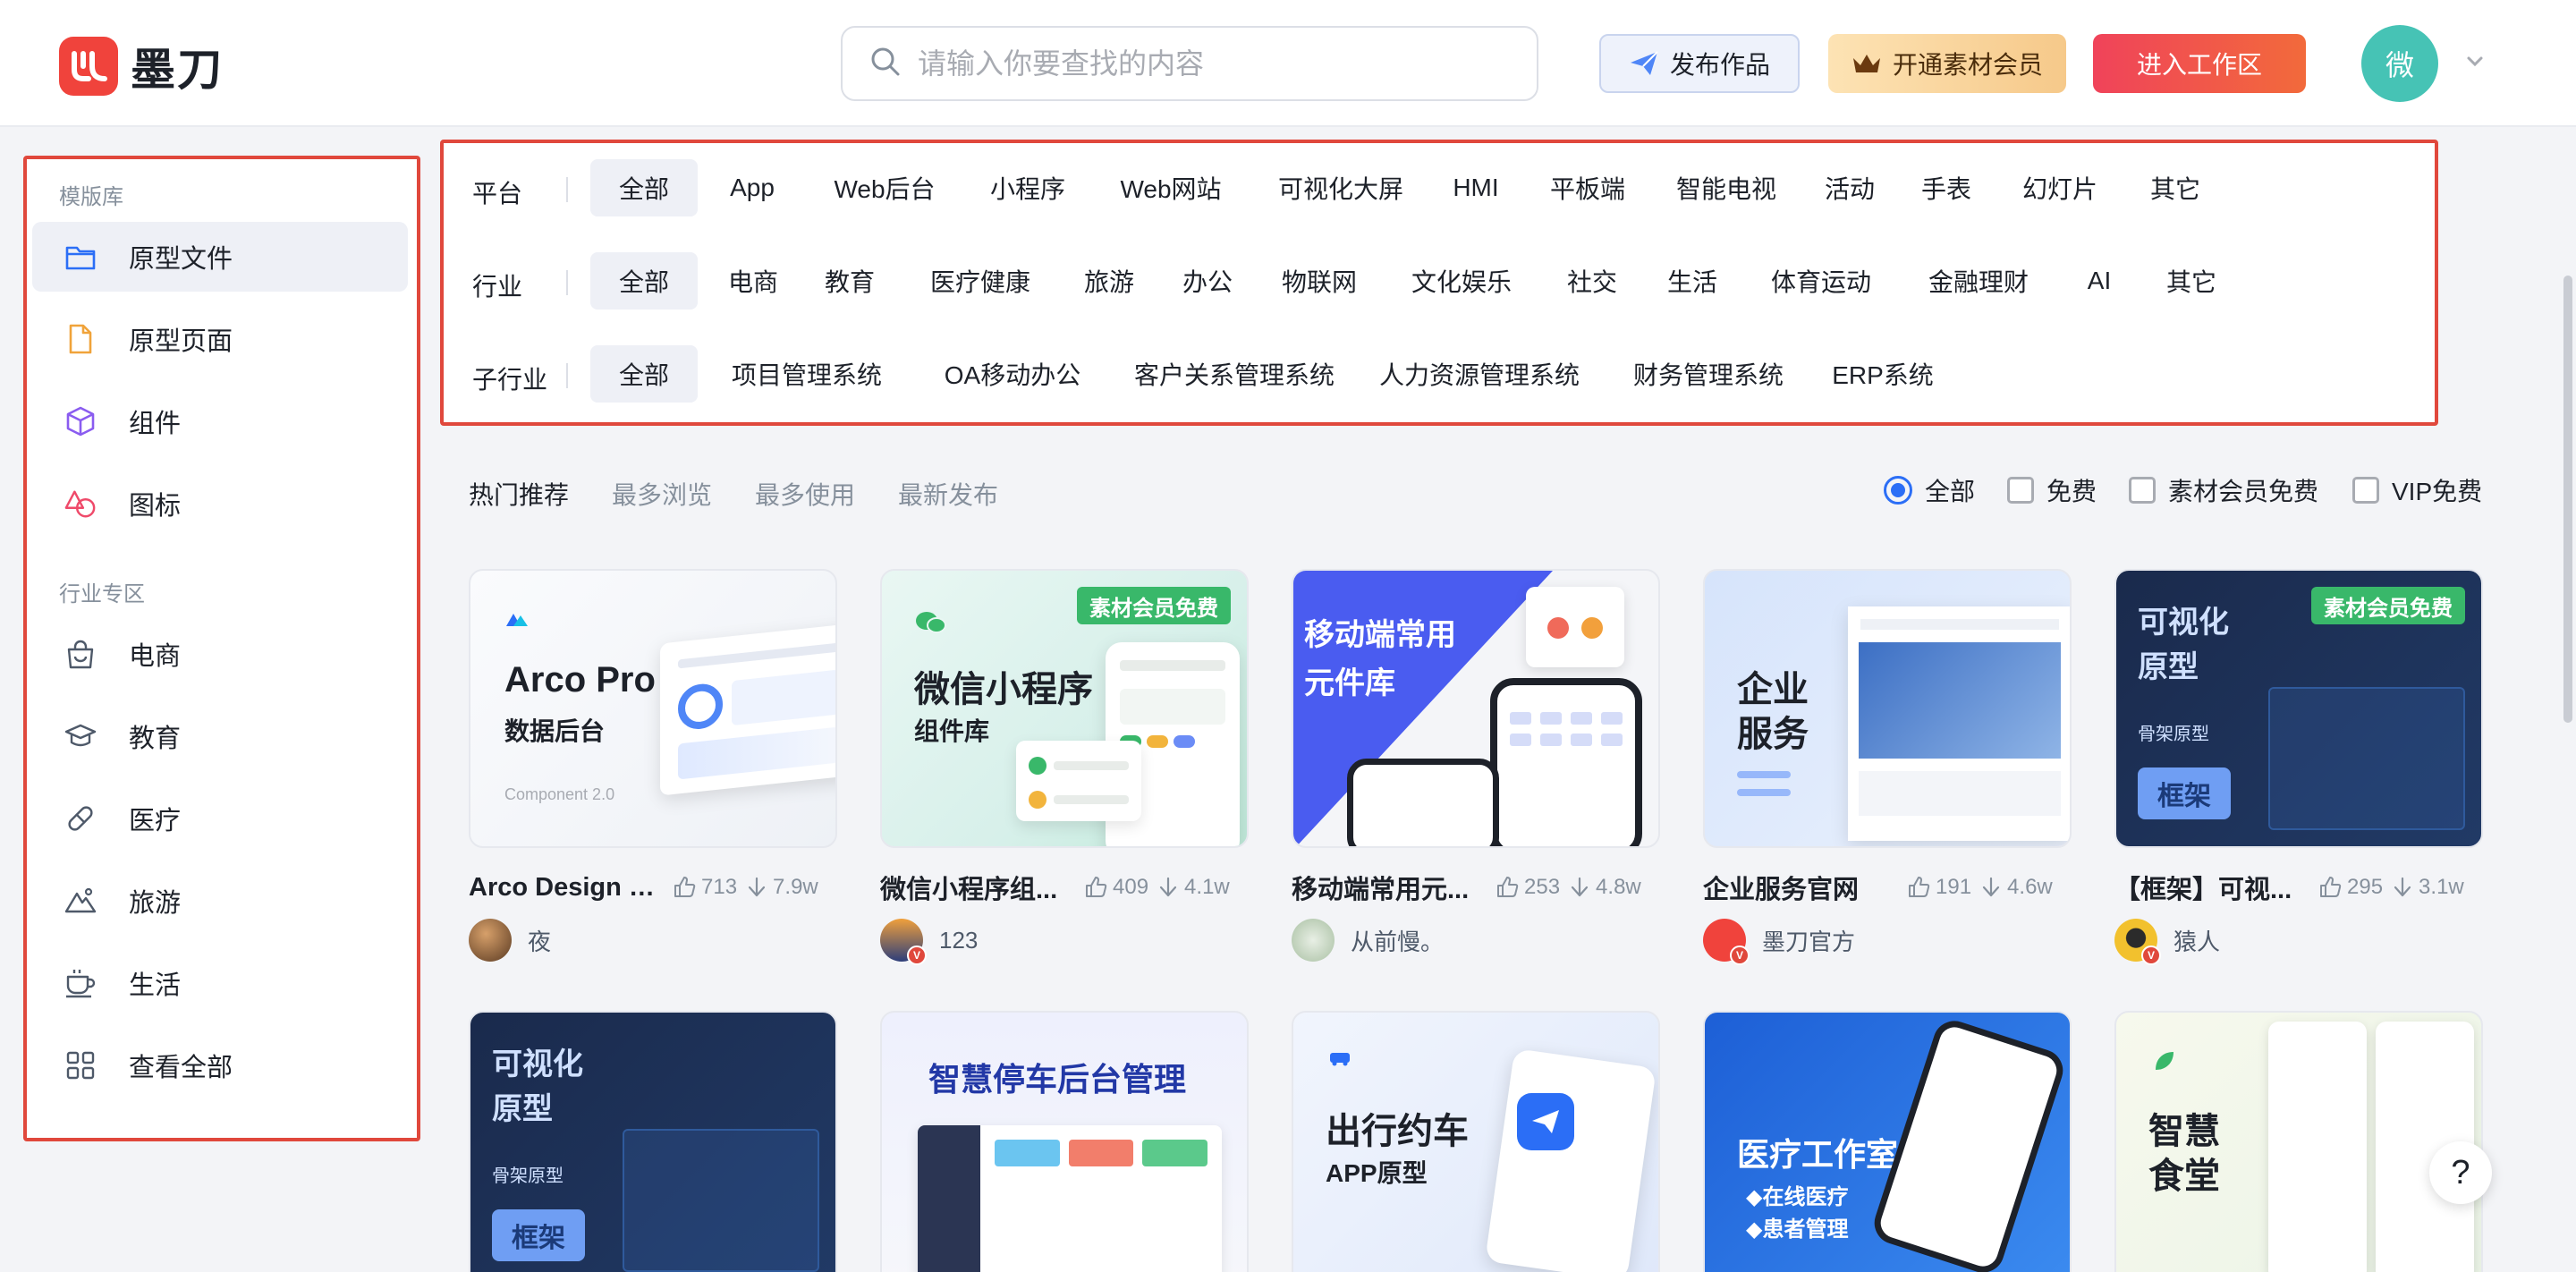  What do you see at coordinates (1479, 374) in the screenshot?
I see `chip-sub-hr: 人力资源管理系统` at bounding box center [1479, 374].